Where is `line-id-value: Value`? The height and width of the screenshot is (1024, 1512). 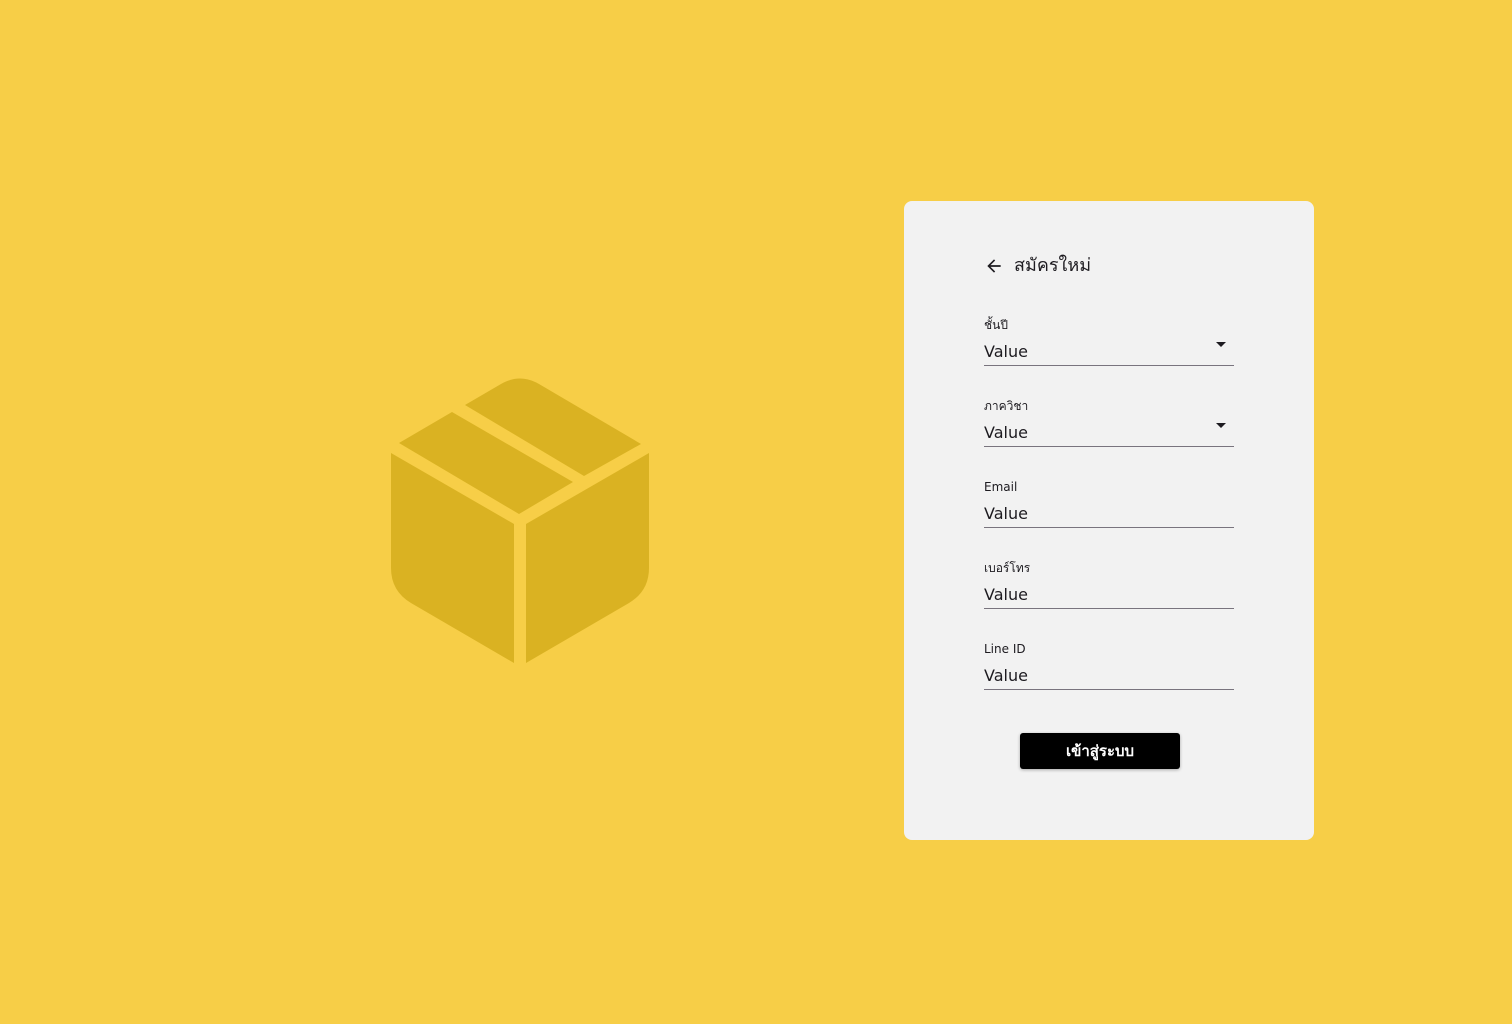 line-id-value: Value is located at coordinates (1006, 675).